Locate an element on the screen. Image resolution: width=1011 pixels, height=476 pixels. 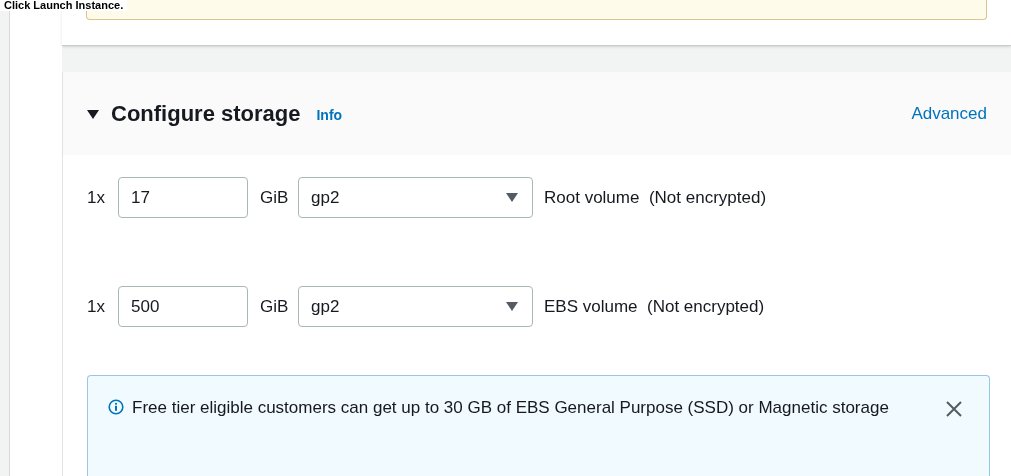
section-title: Configure storage is located at coordinates (206, 114).